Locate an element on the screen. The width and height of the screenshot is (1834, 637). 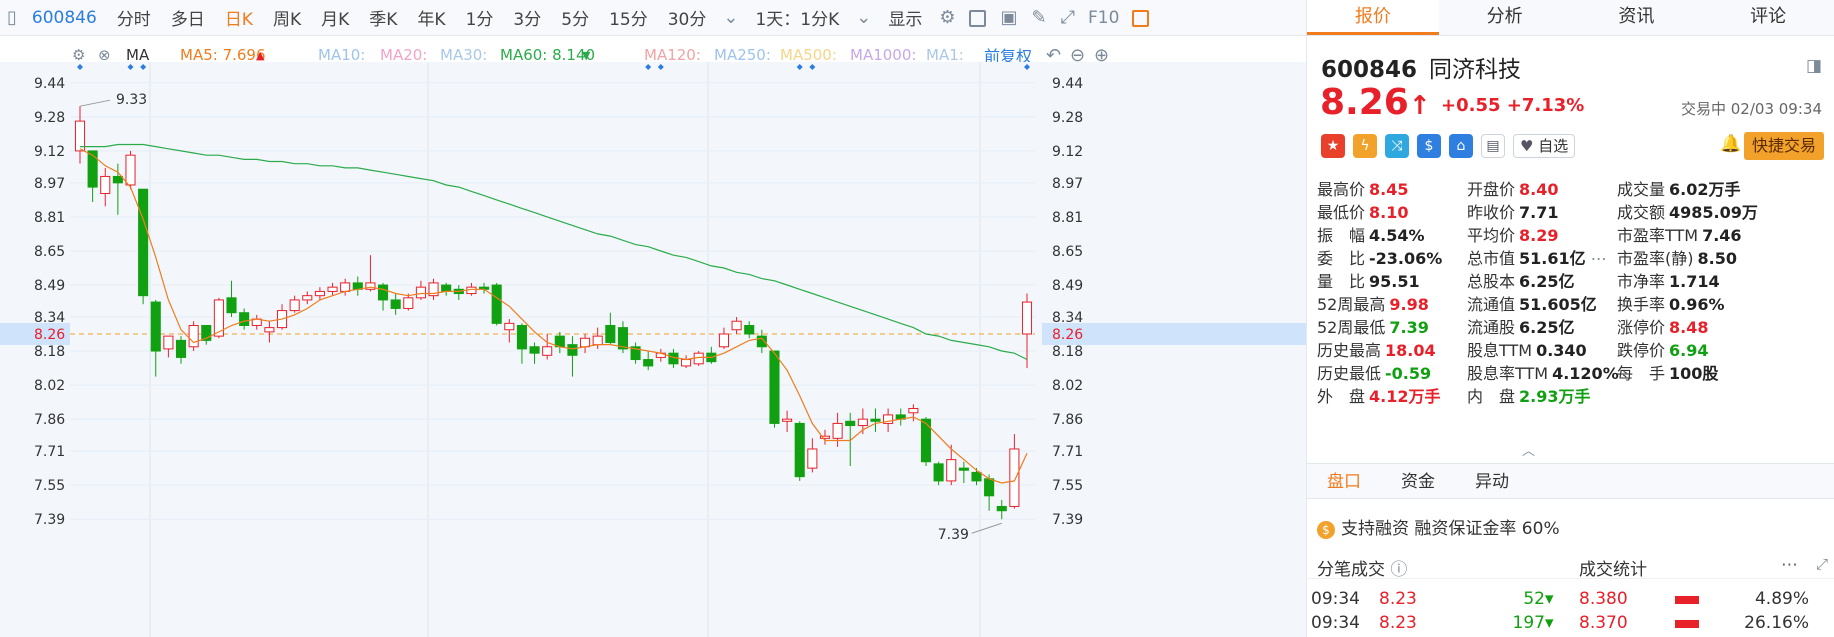
tab-quote: 报价 is located at coordinates (1373, 17).